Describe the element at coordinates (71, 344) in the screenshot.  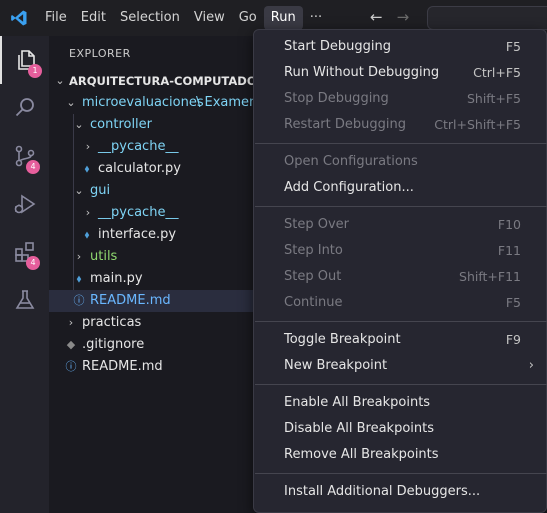
I see `gitignore-icon: ◆` at that location.